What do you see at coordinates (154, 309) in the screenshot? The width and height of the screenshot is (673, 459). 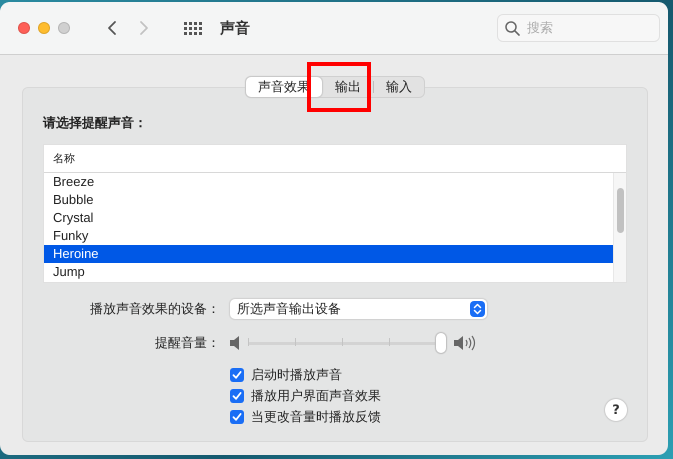 I see `field-label: 播放声音效果的设备：` at bounding box center [154, 309].